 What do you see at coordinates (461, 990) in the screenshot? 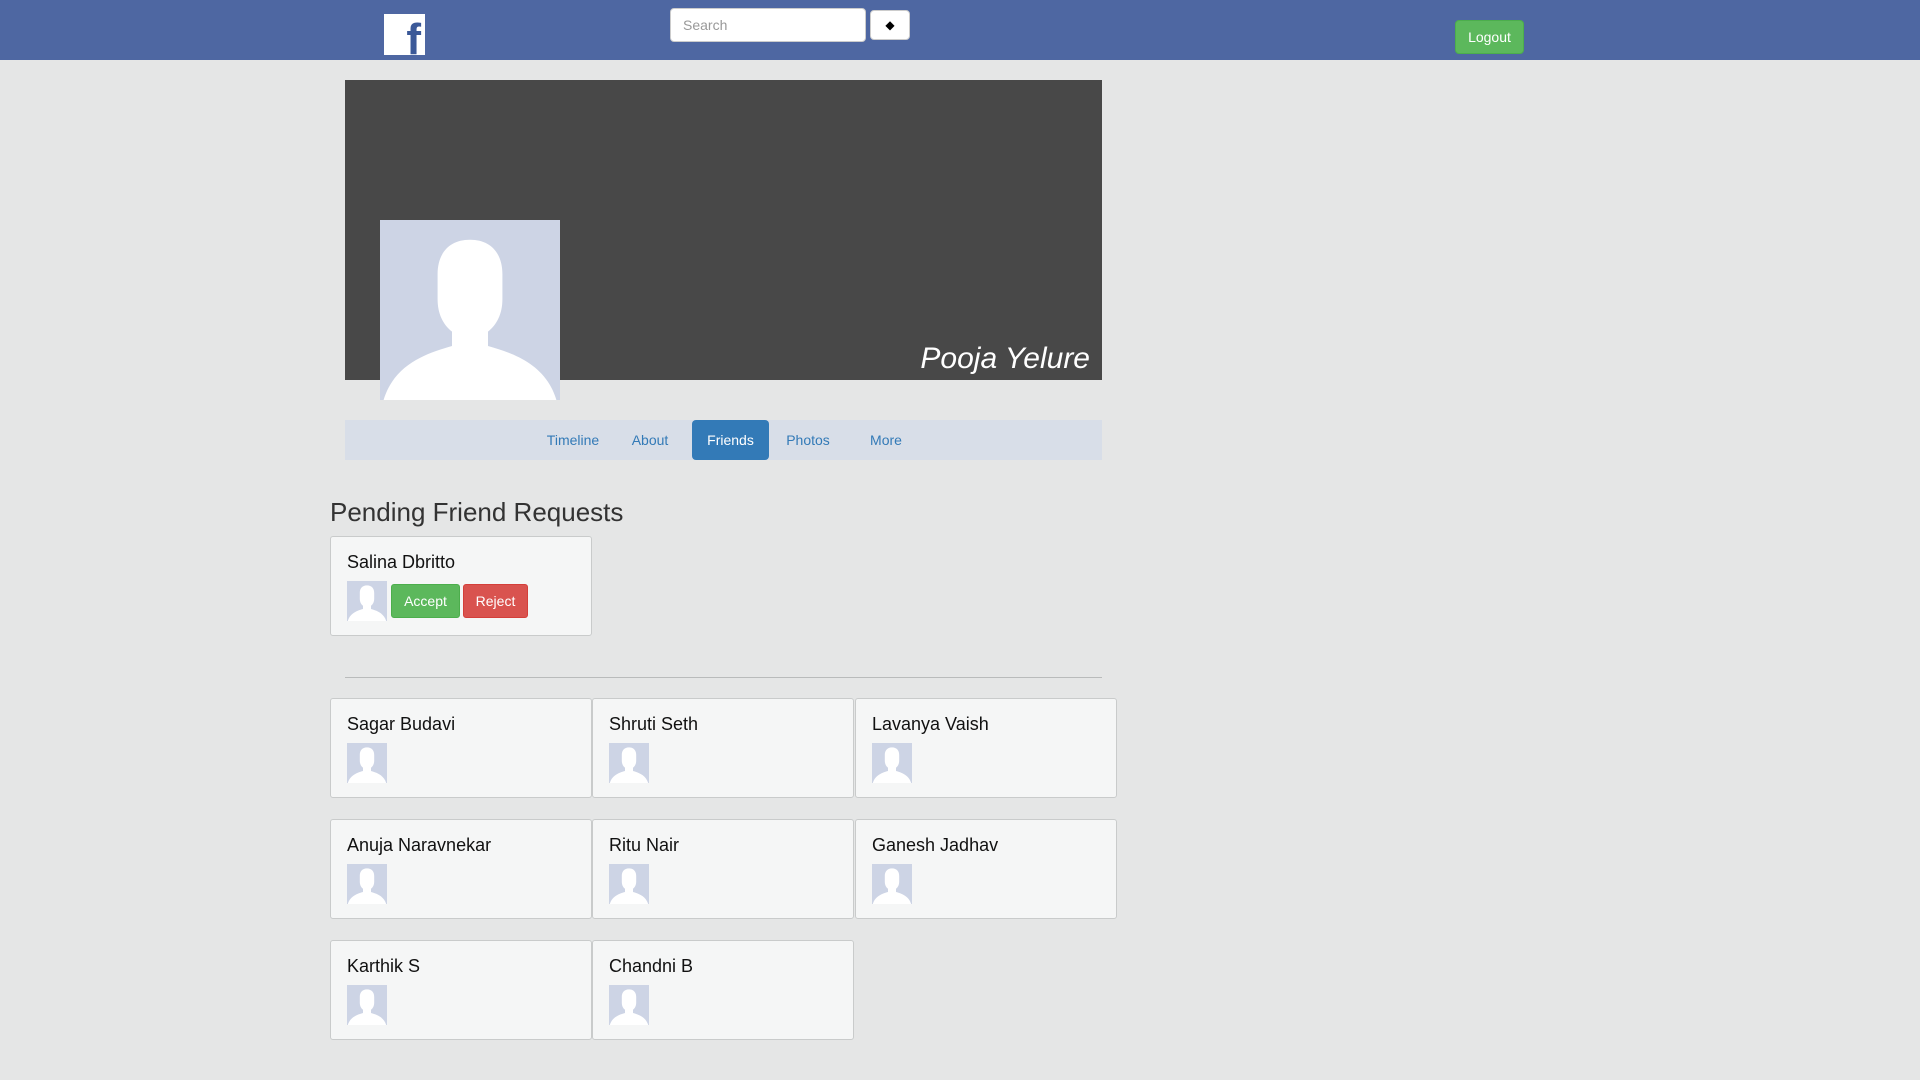
I see `friend-card: Karthik S` at bounding box center [461, 990].